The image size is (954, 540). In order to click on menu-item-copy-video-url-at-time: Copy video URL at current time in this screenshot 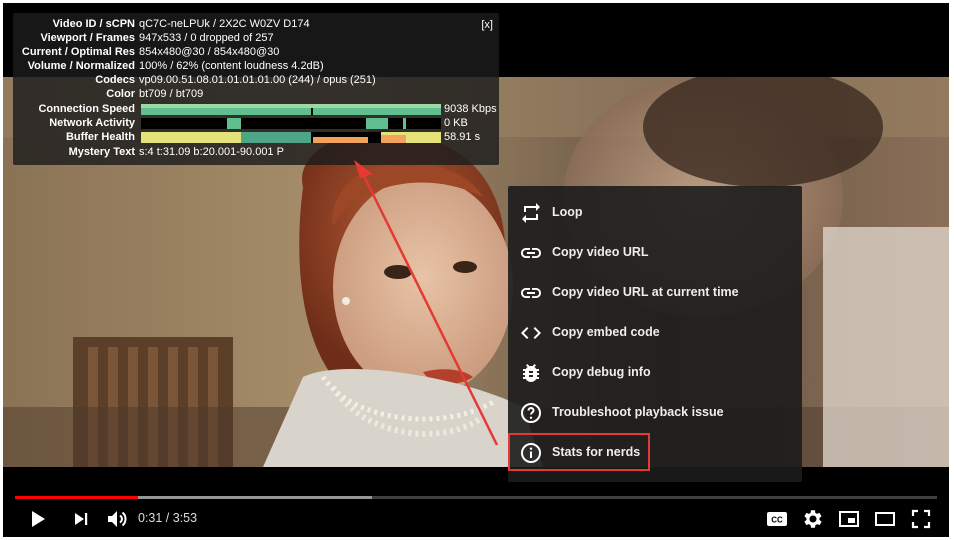, I will do `click(655, 293)`.